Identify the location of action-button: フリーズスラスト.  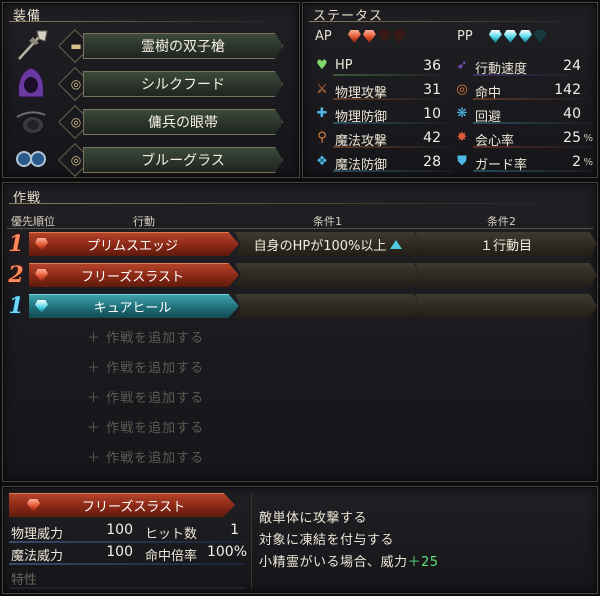
(134, 275).